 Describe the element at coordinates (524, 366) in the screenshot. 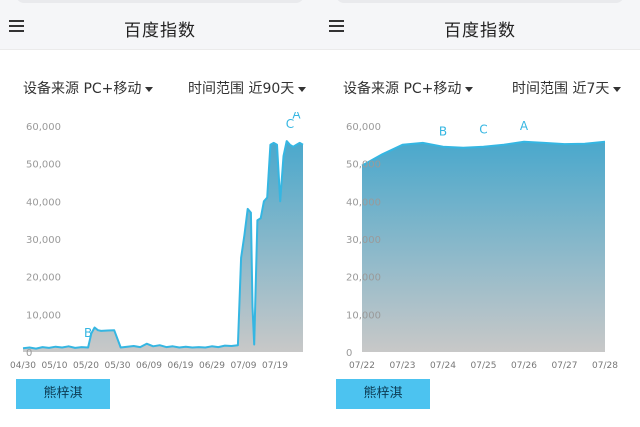

I see `x-tick-label: 07/26` at that location.